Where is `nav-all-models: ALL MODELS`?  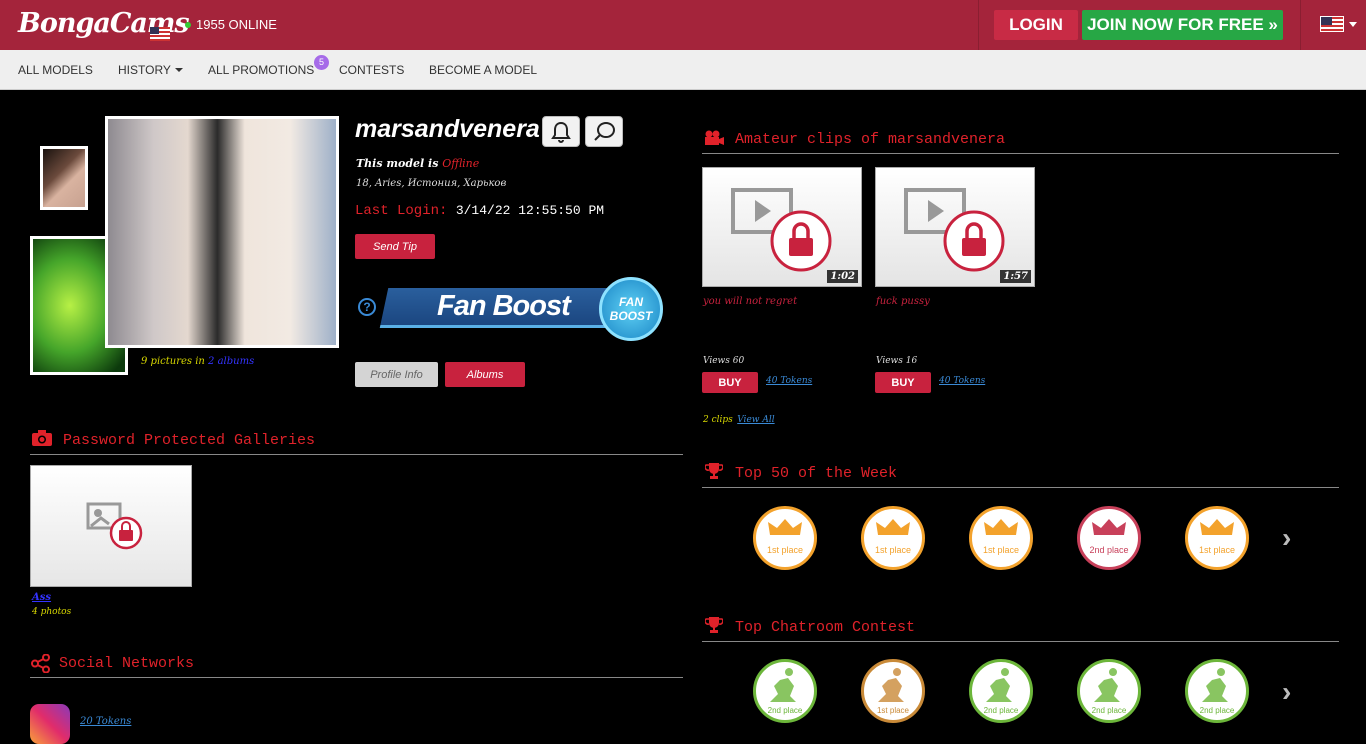
nav-all-models: ALL MODELS is located at coordinates (55, 70).